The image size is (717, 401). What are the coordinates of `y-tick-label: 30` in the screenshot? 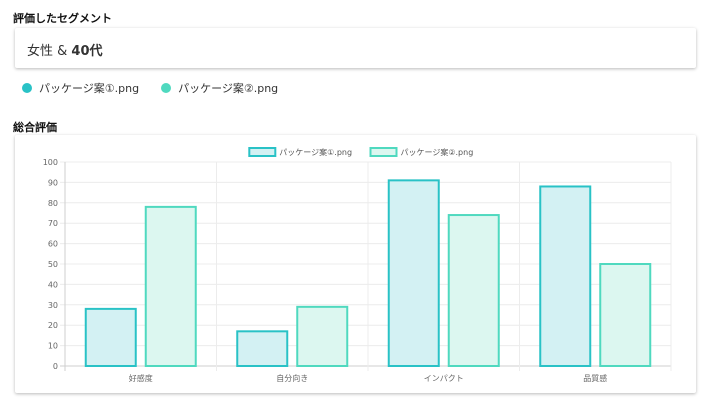 It's located at (53, 305).